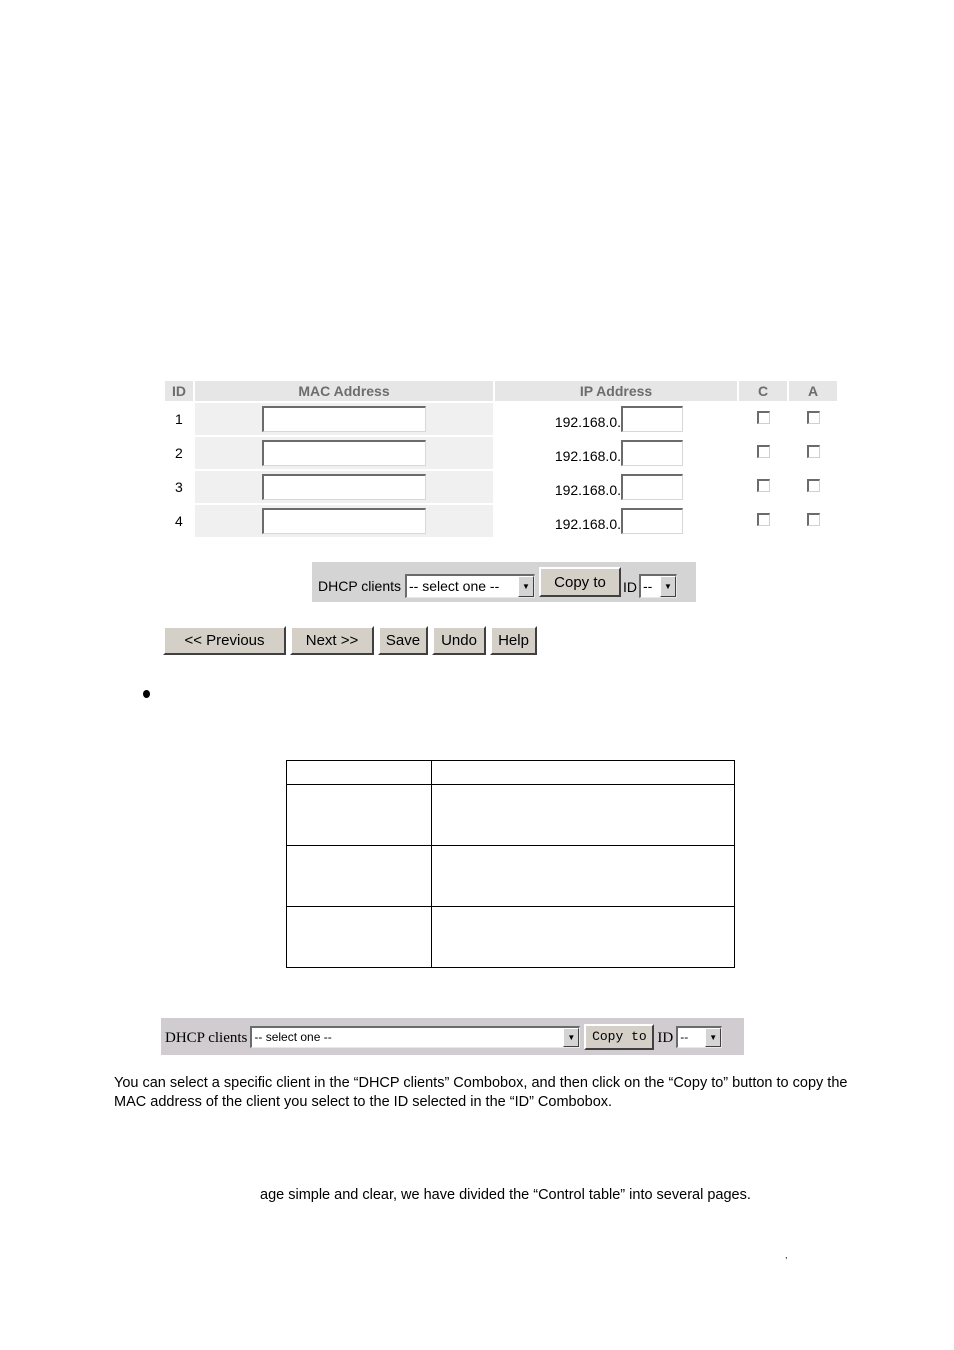 This screenshot has height=1350, width=954. Describe the element at coordinates (146, 694) in the screenshot. I see `bullet-icon` at that location.